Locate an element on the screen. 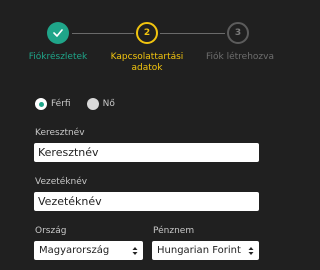 The height and width of the screenshot is (270, 320). country-selected-value: Magyarország is located at coordinates (74, 250).